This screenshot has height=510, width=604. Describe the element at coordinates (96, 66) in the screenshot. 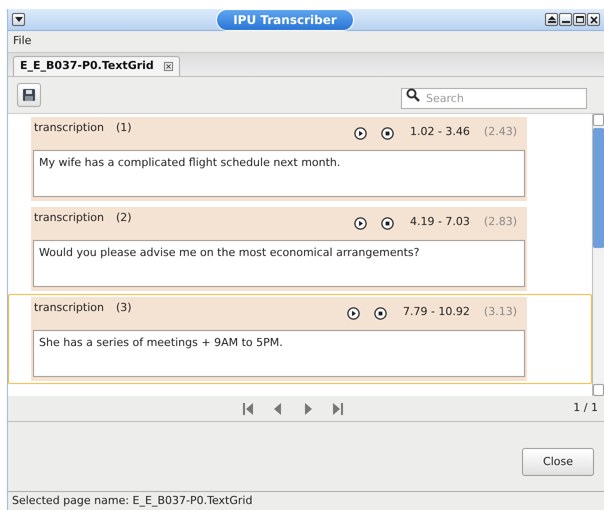

I see `document-tab: E_E_B037-P0.TextGrid` at that location.